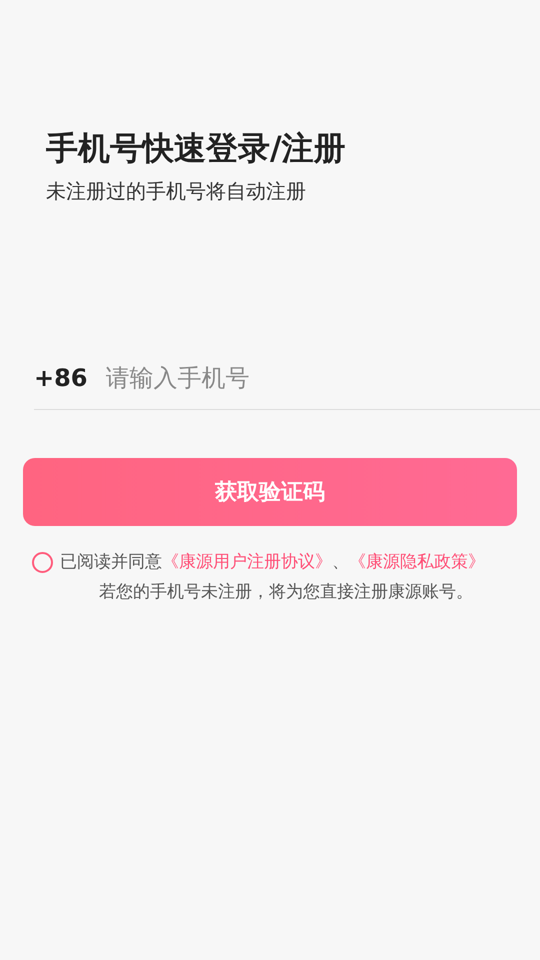 This screenshot has width=540, height=960. I want to click on agreement-note: 若您的手机号未注册，将为您直接注册康源账号。, so click(286, 592).